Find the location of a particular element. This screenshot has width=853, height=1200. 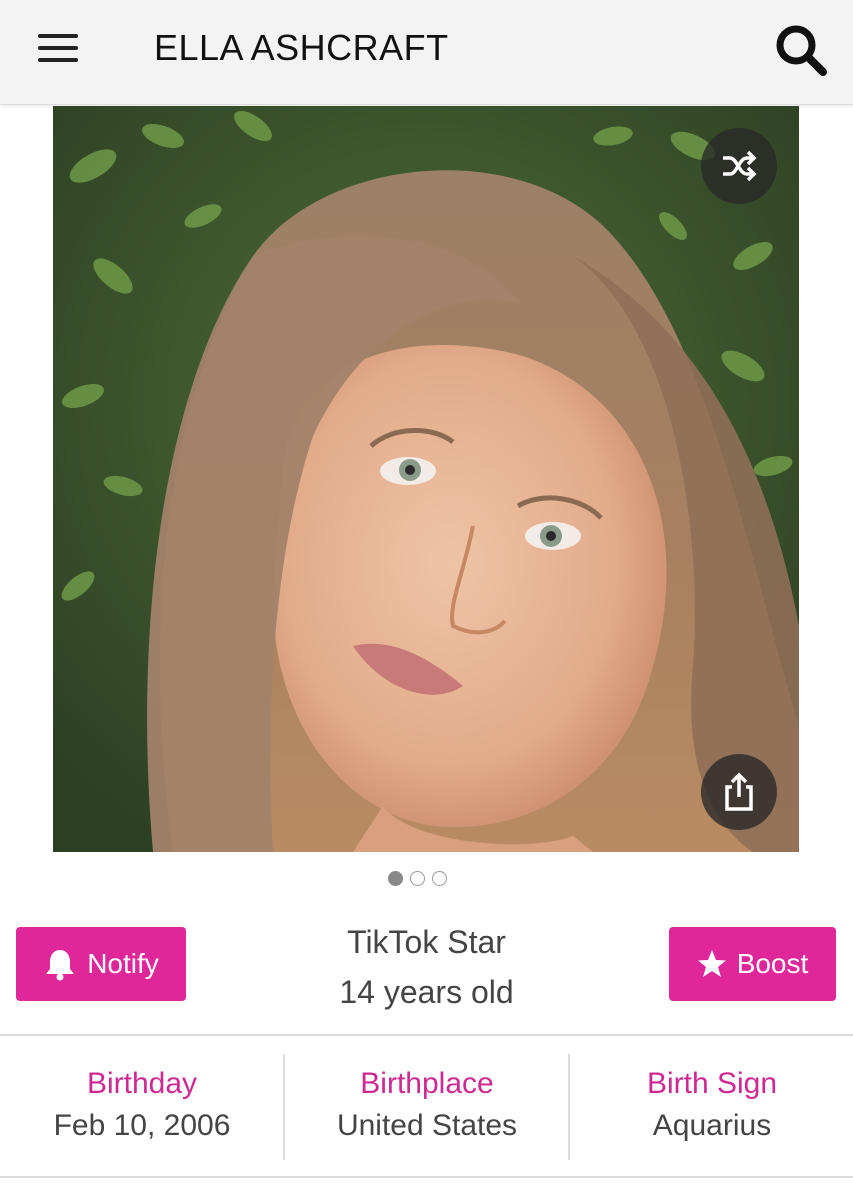

fact-value: Feb 10, 2006 is located at coordinates (142, 1126).